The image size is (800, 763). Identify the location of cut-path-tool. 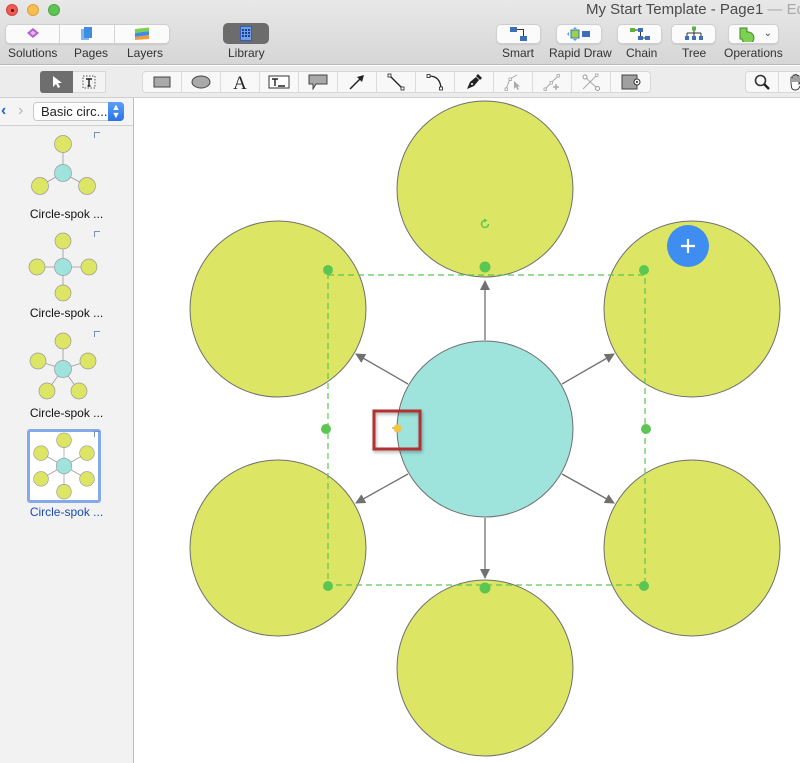
(591, 82).